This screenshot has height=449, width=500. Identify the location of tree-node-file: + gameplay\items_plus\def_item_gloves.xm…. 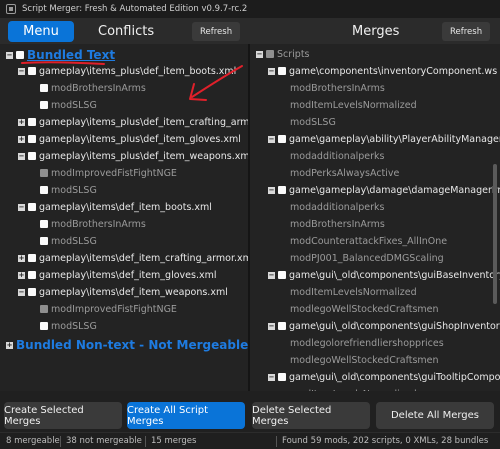
(129, 139).